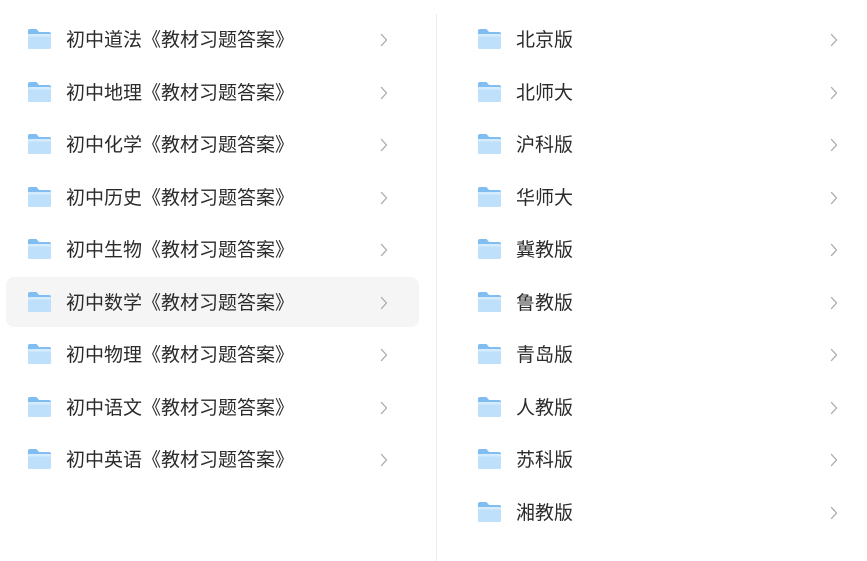 Image resolution: width=867 pixels, height=561 pixels. I want to click on folder-label: 青岛版, so click(545, 355).